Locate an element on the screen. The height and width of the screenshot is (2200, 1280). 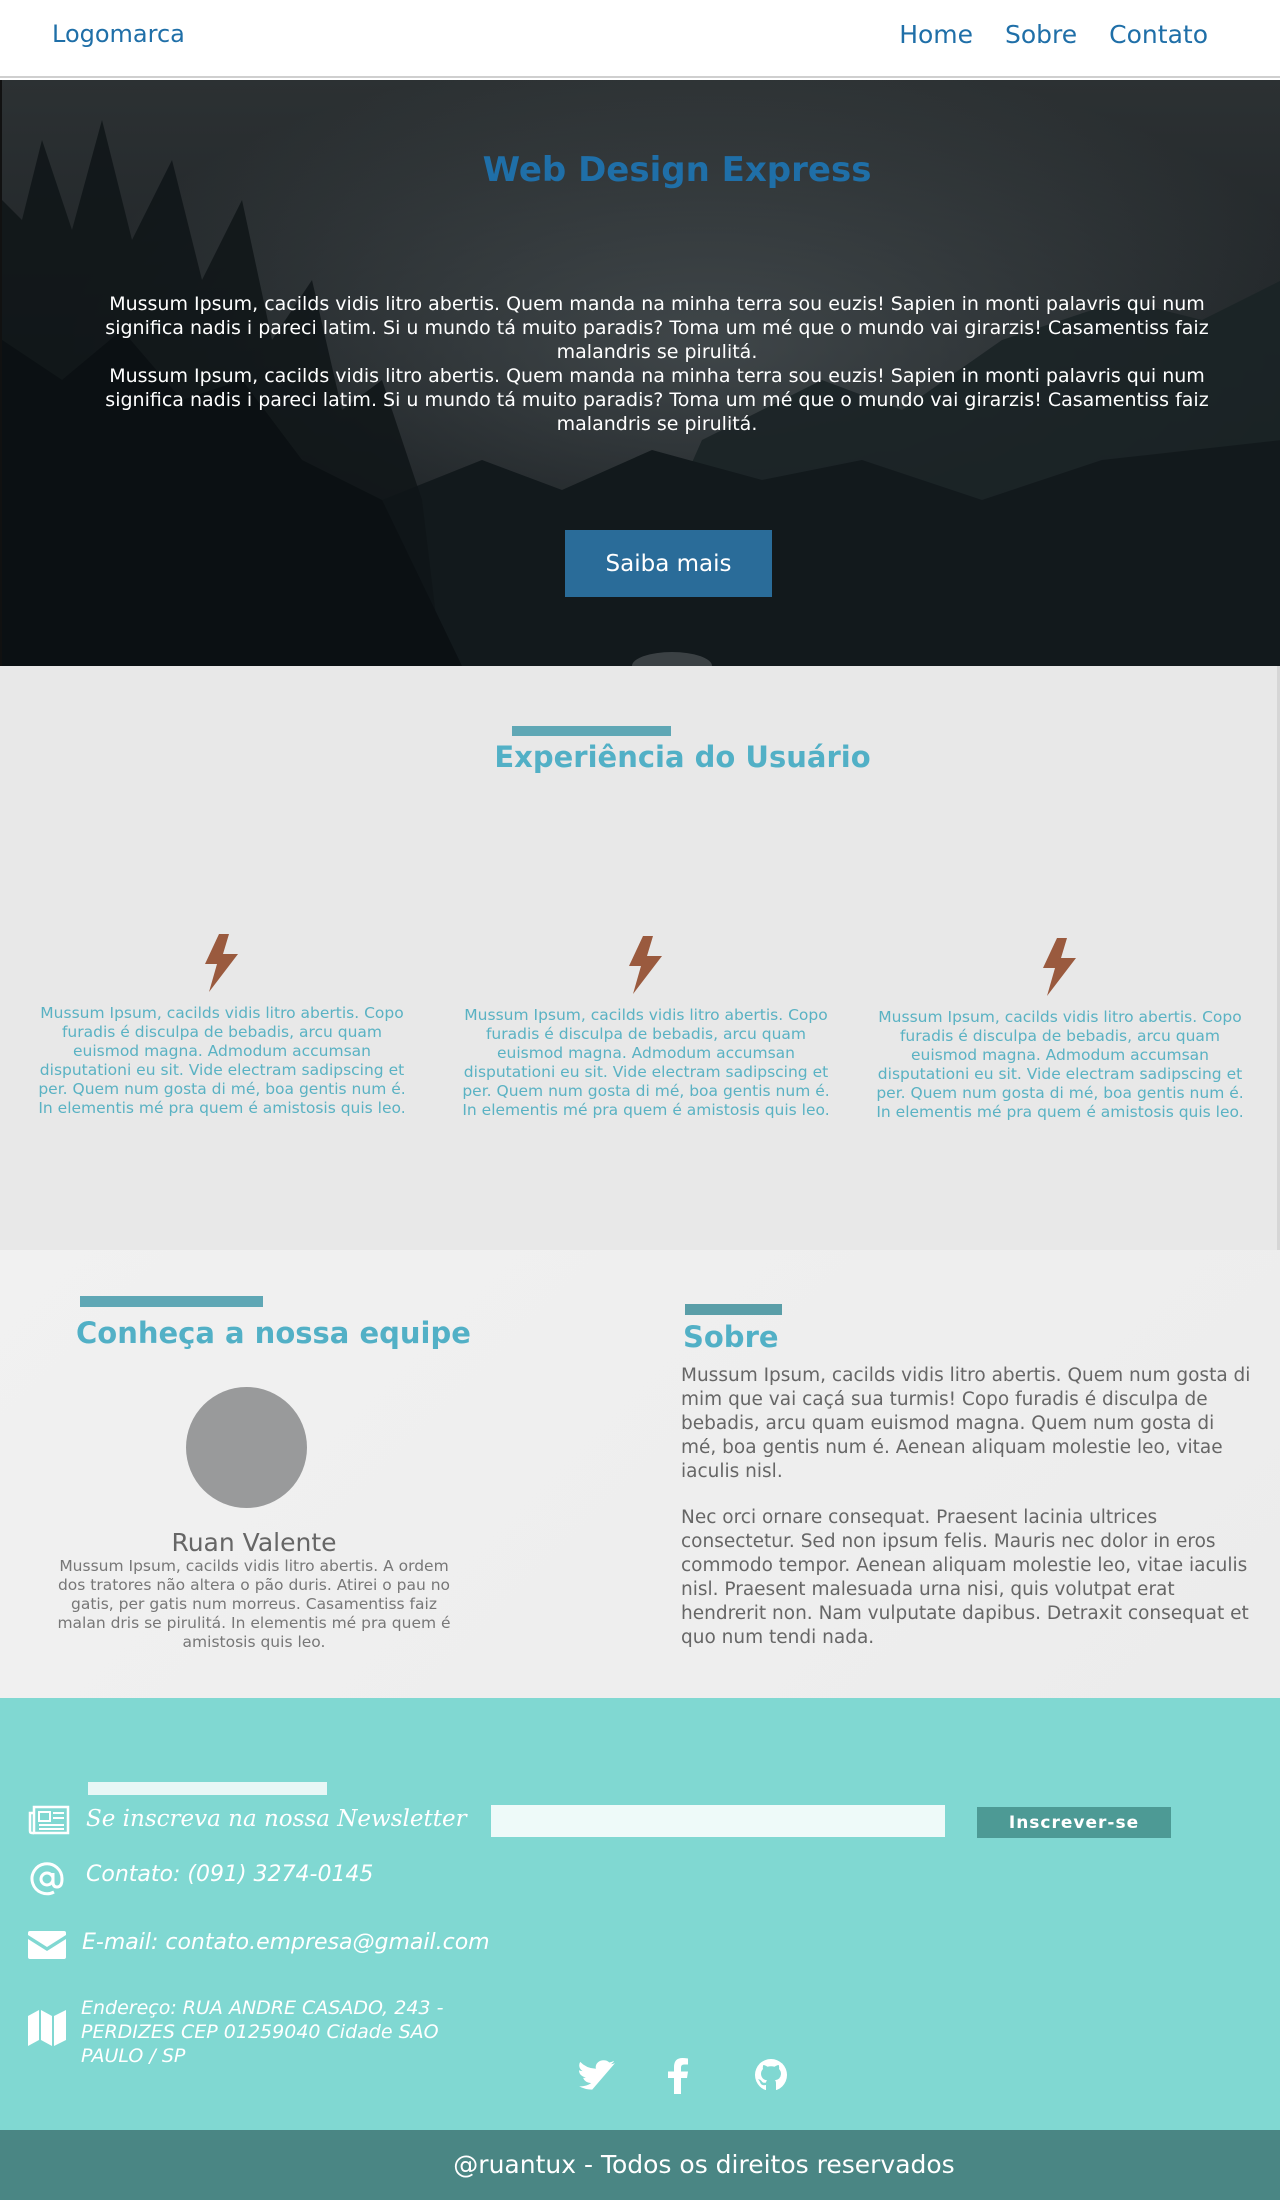
github-link is located at coordinates (771, 2077).